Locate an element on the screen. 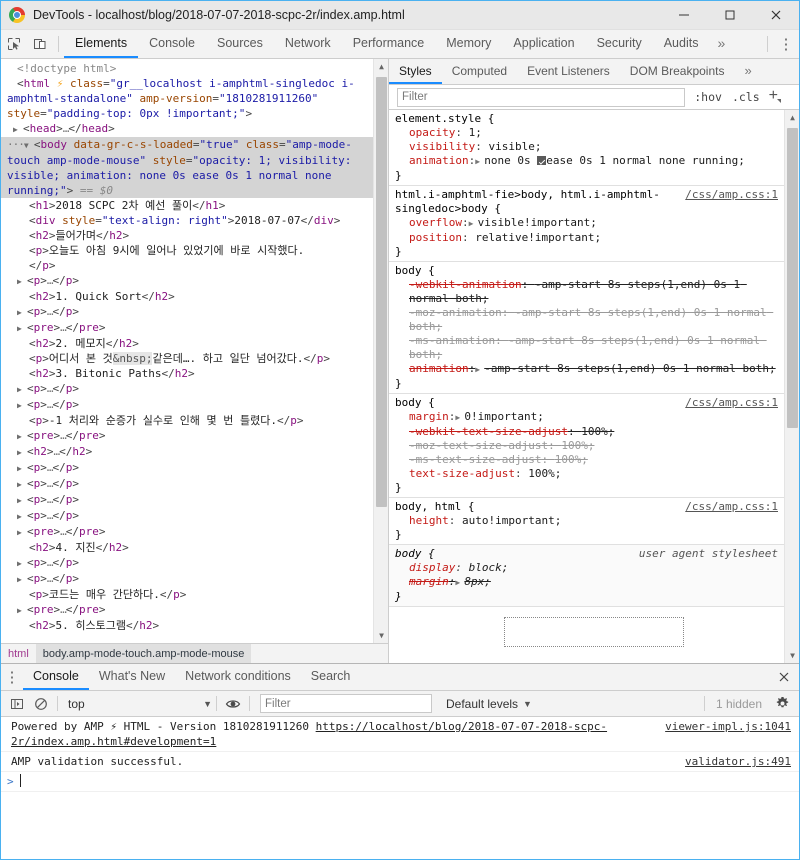  log-levels-select: Default levels ▼ is located at coordinates (489, 704).